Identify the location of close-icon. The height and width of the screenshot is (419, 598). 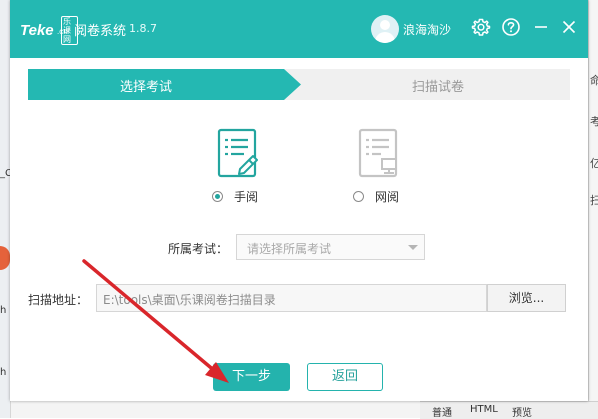
(569, 27).